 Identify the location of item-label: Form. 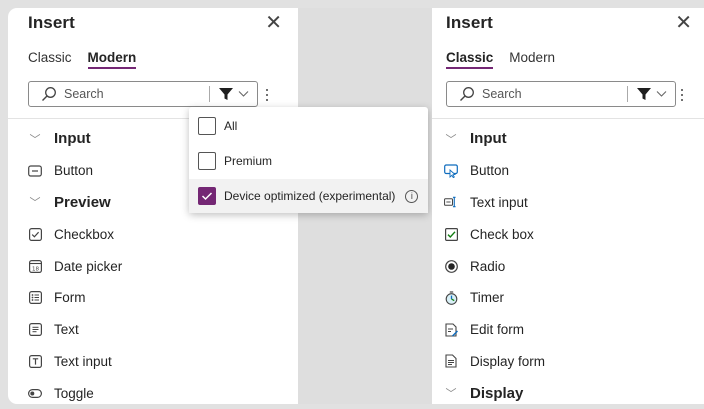
(70, 298).